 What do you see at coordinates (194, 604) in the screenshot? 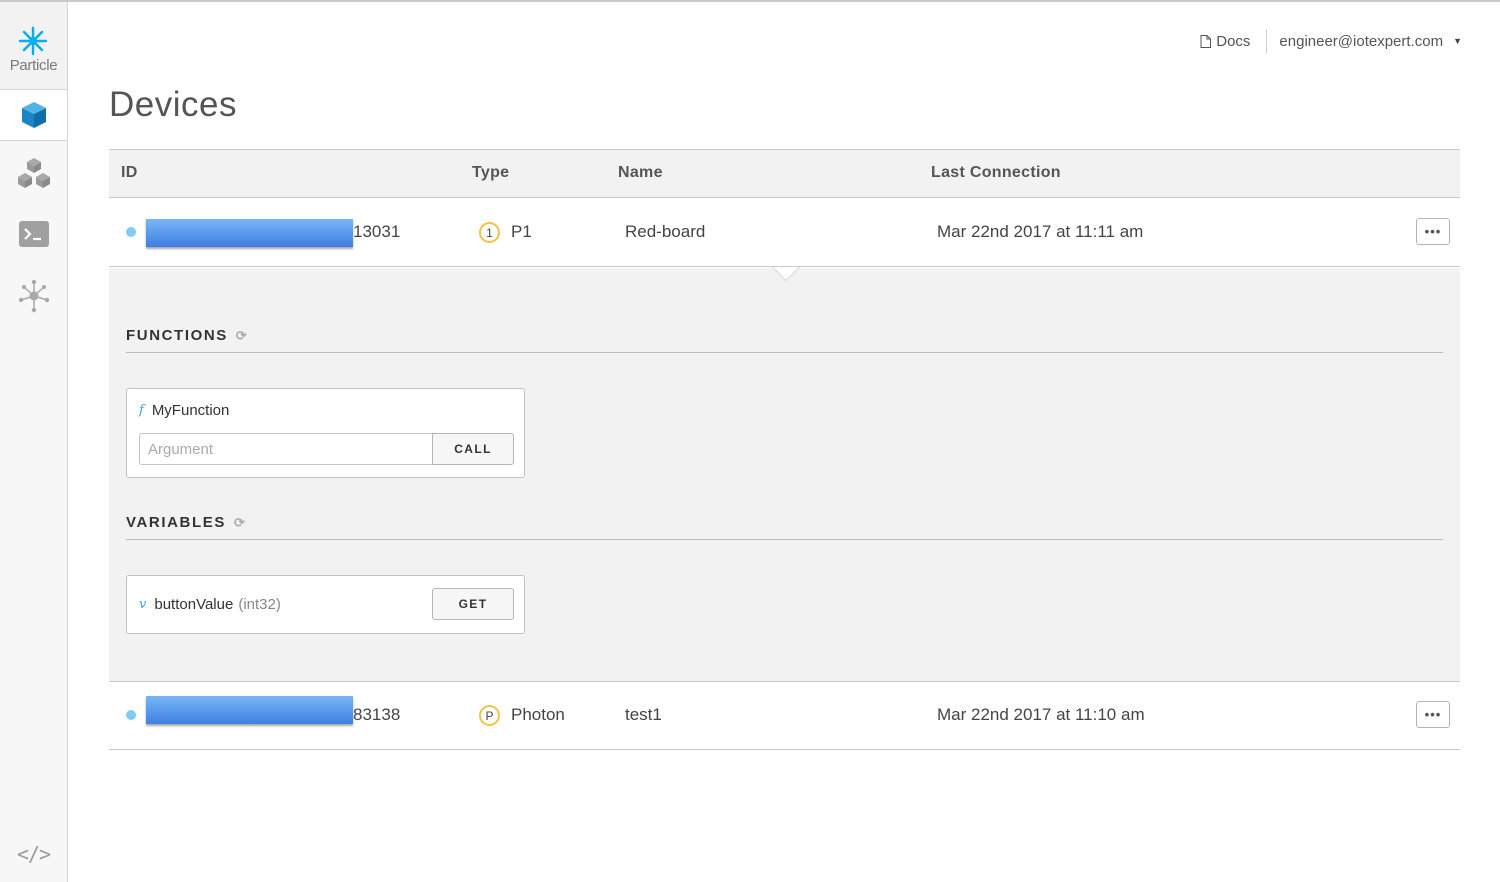
I see `variable-name: buttonValue` at bounding box center [194, 604].